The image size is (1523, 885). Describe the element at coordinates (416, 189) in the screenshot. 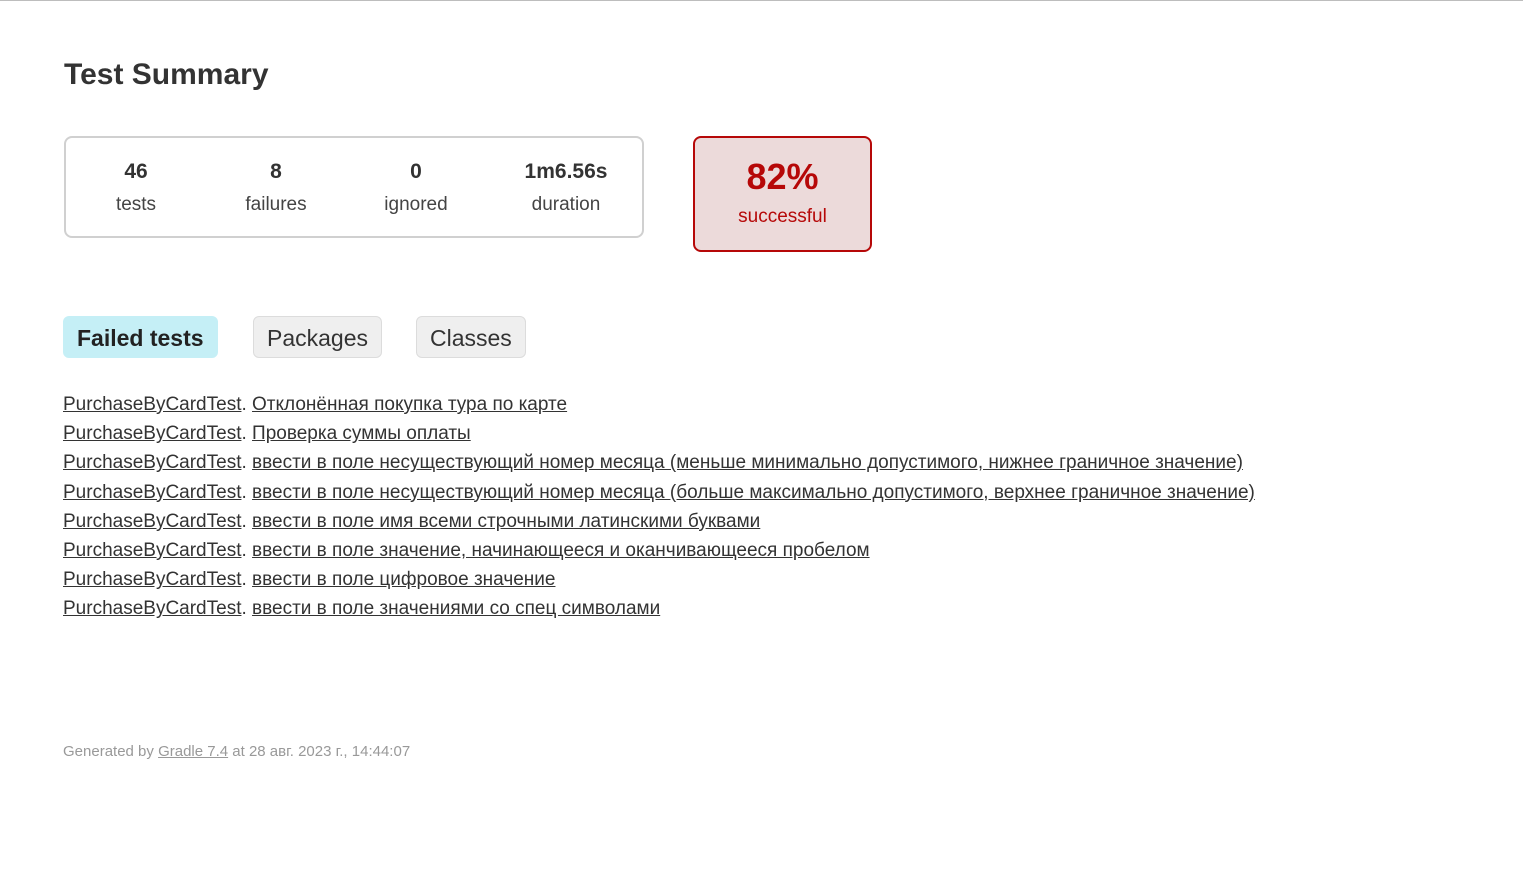

I see `ignored-counter: 0 ignored` at that location.